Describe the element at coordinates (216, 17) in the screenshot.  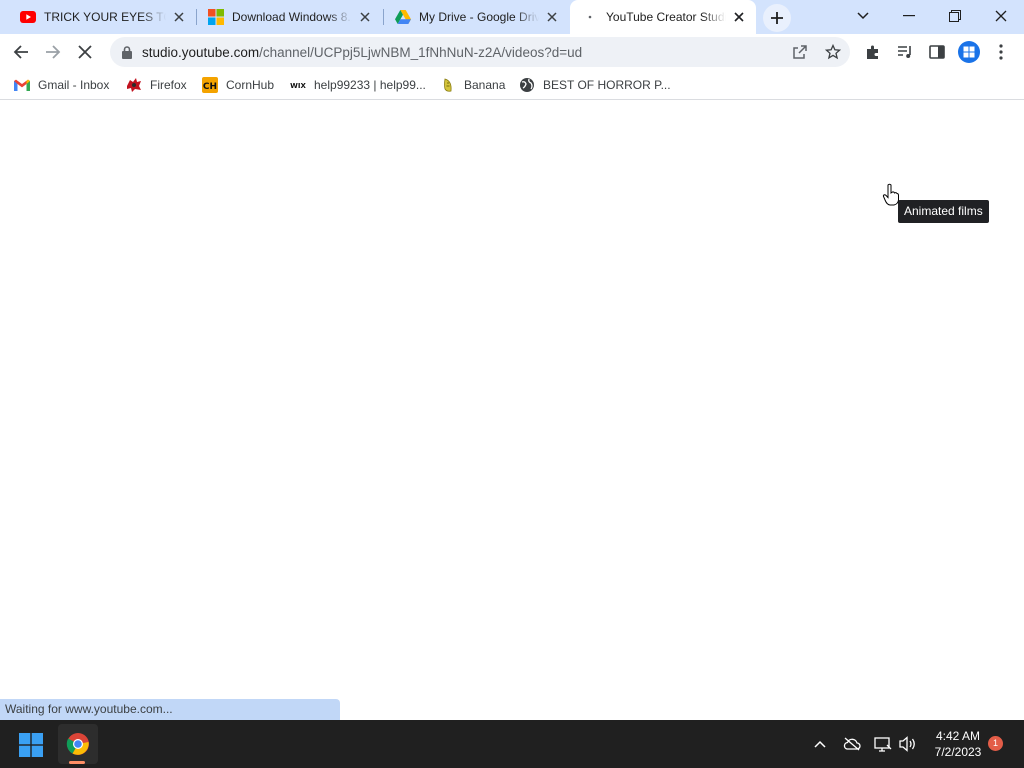
I see `microsoft-icon` at that location.